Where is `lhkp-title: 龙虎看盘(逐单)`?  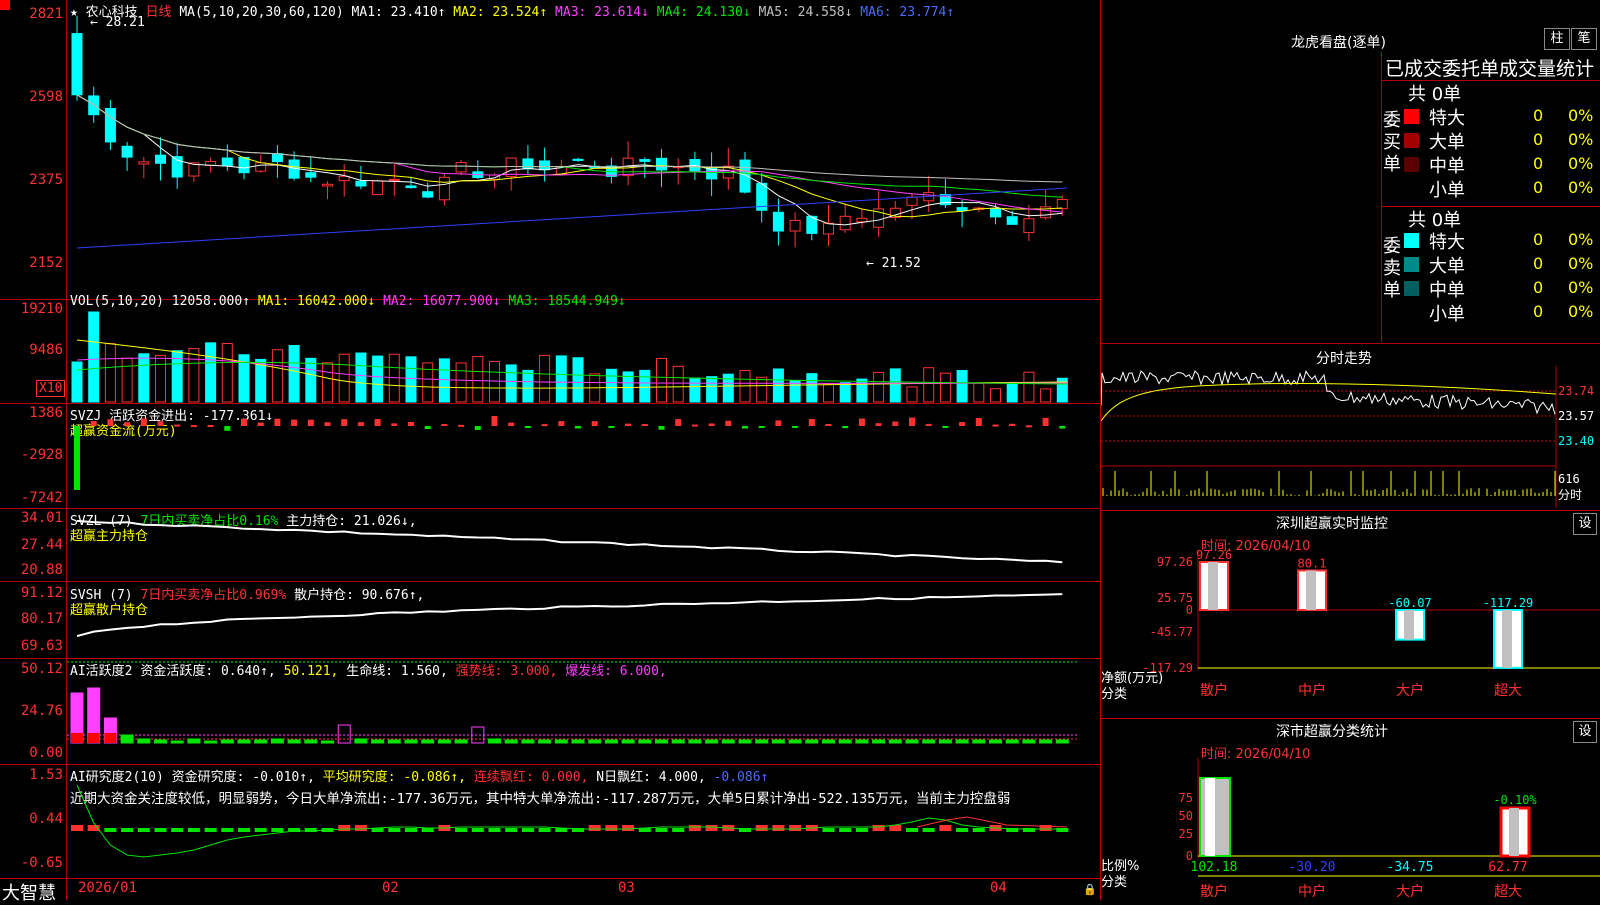 lhkp-title: 龙虎看盘(逐单) is located at coordinates (1338, 43).